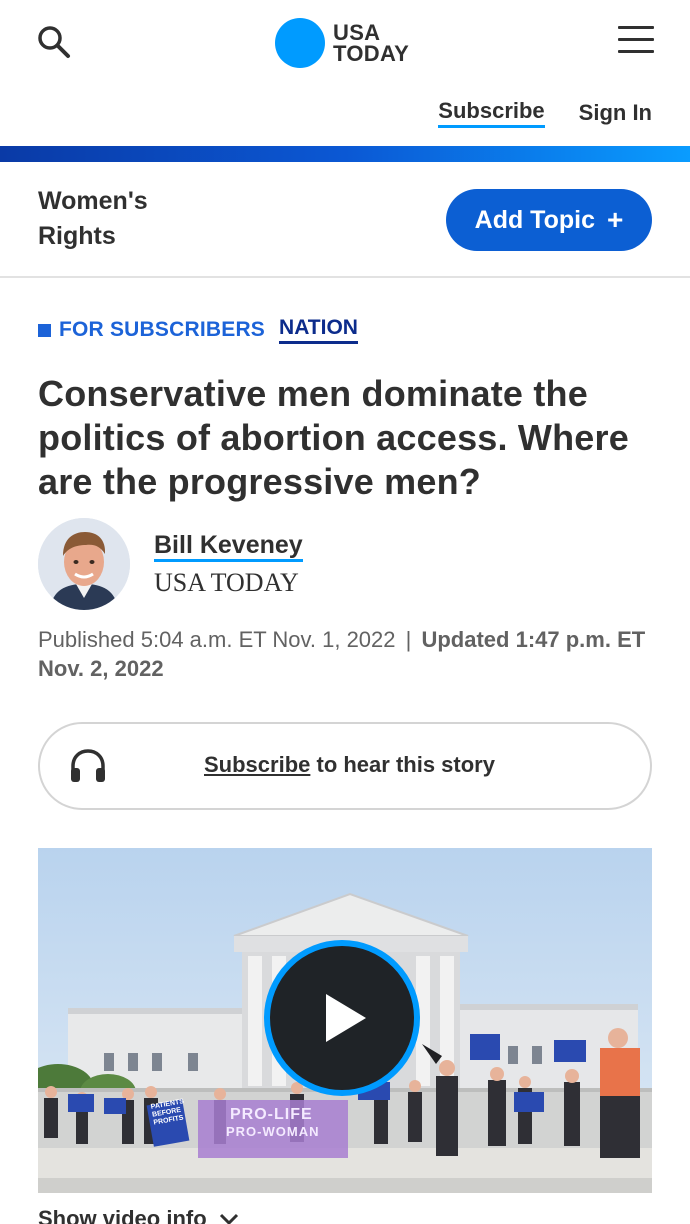  Describe the element at coordinates (273, 1131) in the screenshot. I see `sign-pro-woman: PRO-WOMAN` at that location.